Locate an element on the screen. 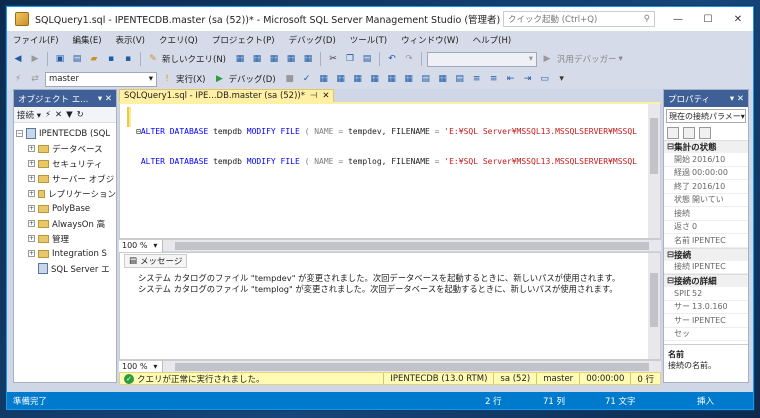 The image size is (760, 418). new-project-icon: ▣ is located at coordinates (60, 59).